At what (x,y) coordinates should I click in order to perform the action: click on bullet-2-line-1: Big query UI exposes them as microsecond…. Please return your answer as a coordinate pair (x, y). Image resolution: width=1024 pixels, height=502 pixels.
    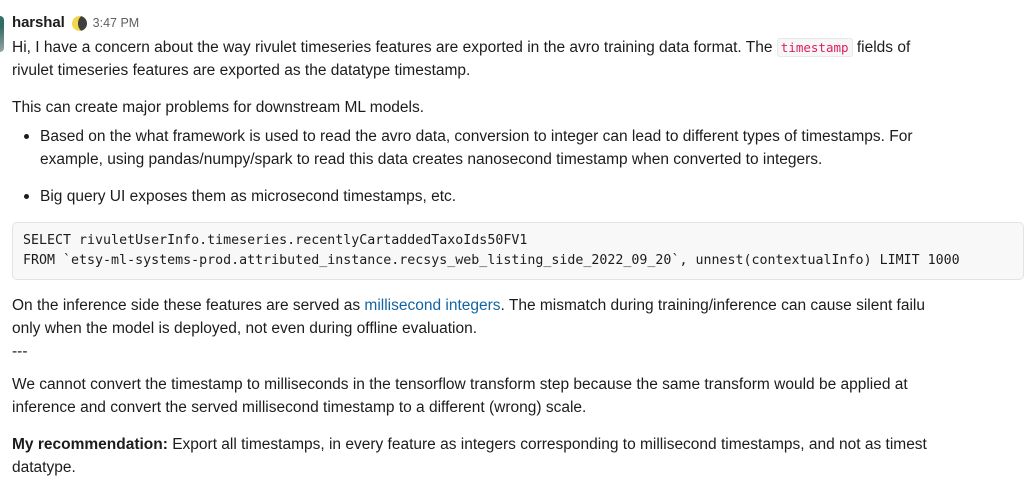
    Looking at the image, I should click on (248, 196).